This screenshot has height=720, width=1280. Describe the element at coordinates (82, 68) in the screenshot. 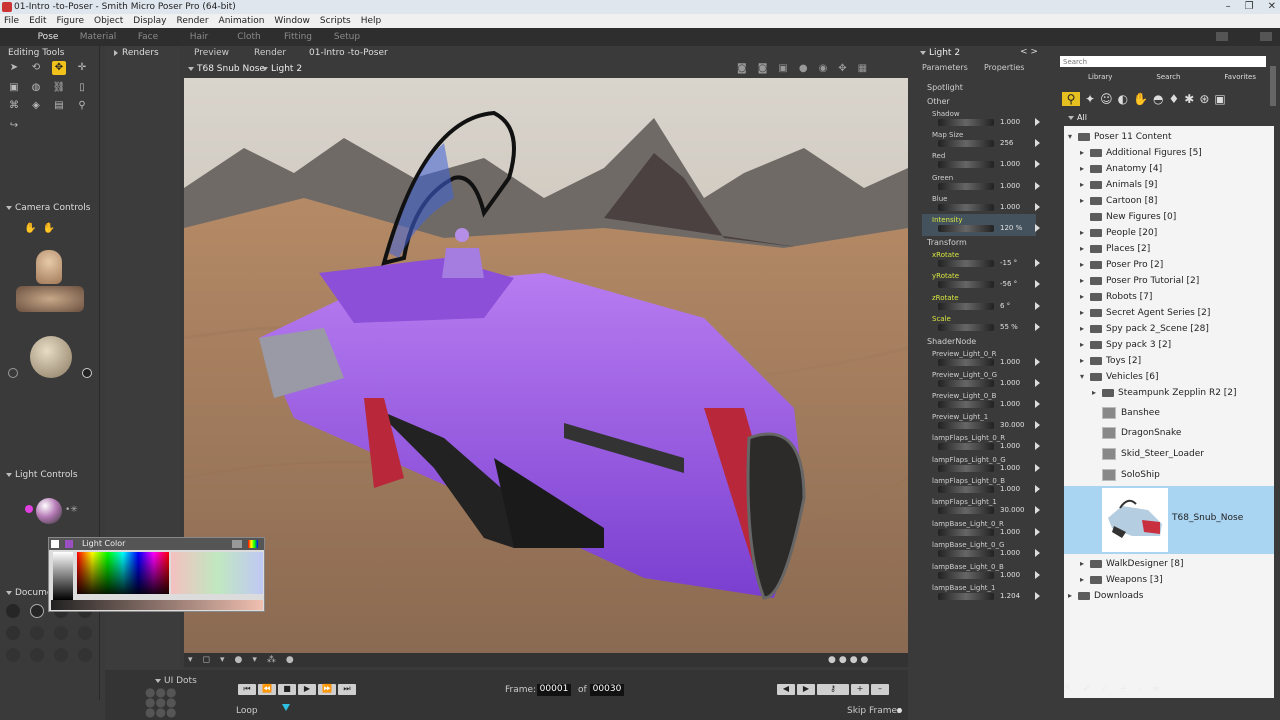

I see `move-tool-icon: ✛` at that location.